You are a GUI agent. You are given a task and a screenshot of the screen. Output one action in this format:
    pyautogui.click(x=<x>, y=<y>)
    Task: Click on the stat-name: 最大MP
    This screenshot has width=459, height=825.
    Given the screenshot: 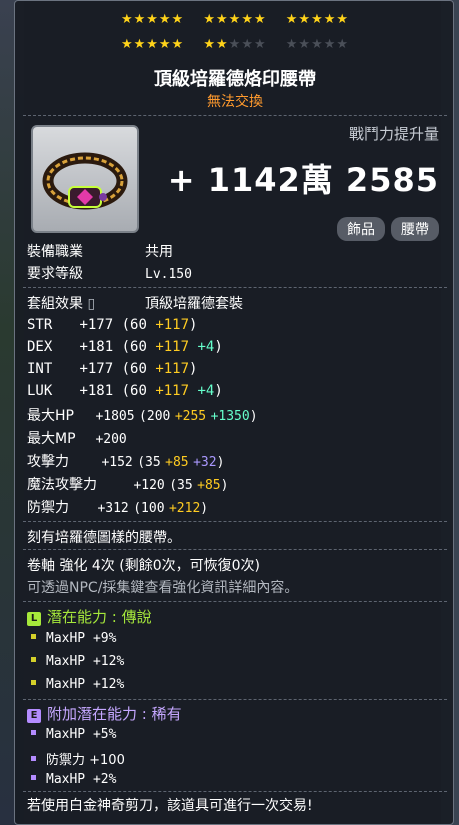 What is the action you would take?
    pyautogui.click(x=51, y=439)
    